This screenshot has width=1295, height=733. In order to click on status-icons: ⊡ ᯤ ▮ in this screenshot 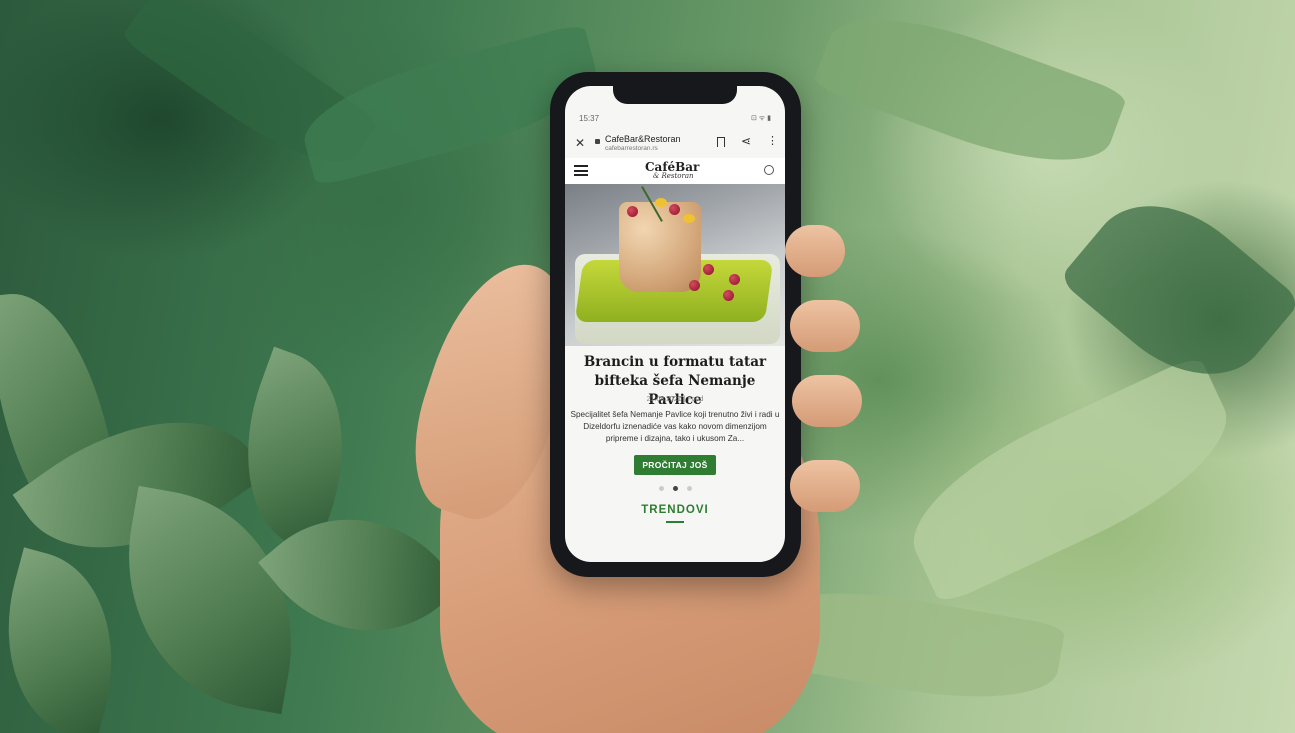, I will do `click(761, 118)`.